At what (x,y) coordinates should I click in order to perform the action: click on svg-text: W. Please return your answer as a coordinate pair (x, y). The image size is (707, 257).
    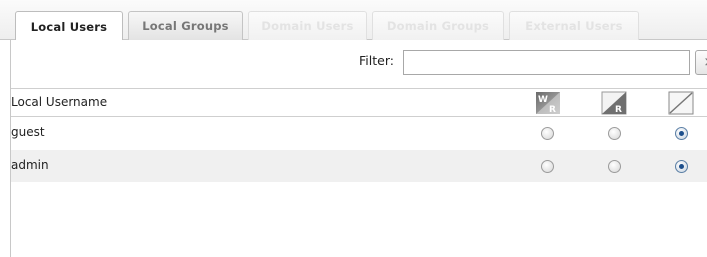
    Looking at the image, I should click on (543, 100).